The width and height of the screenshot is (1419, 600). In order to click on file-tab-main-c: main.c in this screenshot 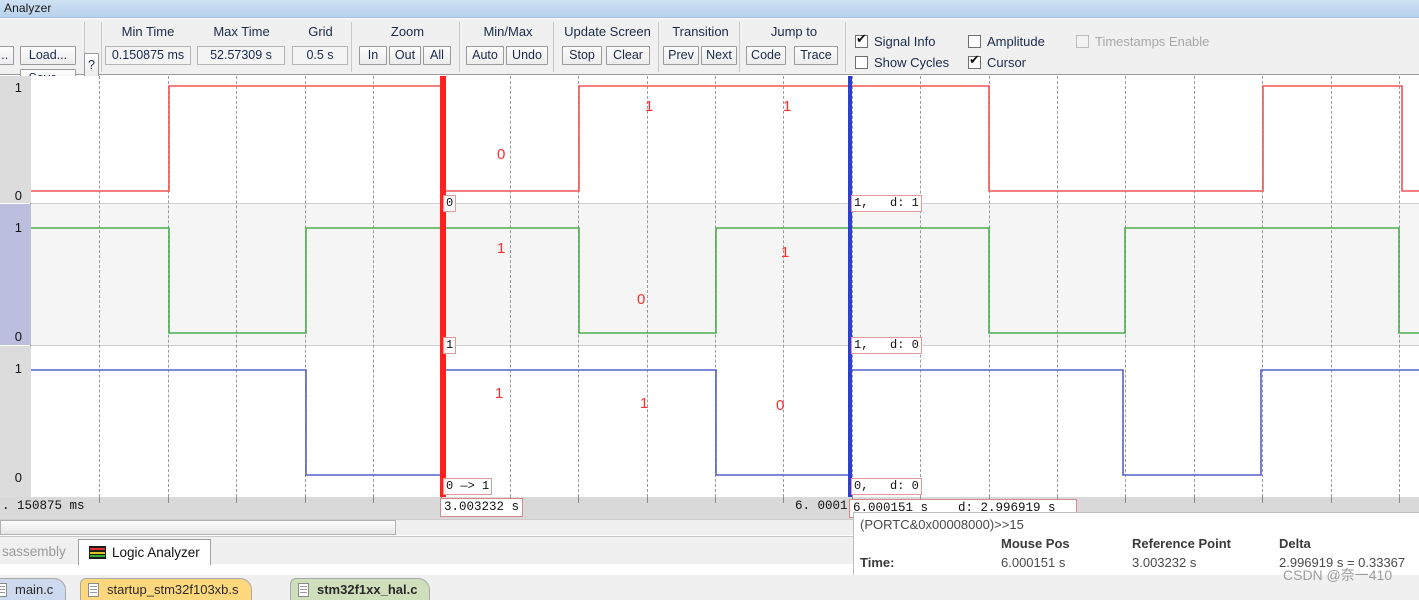, I will do `click(33, 589)`.